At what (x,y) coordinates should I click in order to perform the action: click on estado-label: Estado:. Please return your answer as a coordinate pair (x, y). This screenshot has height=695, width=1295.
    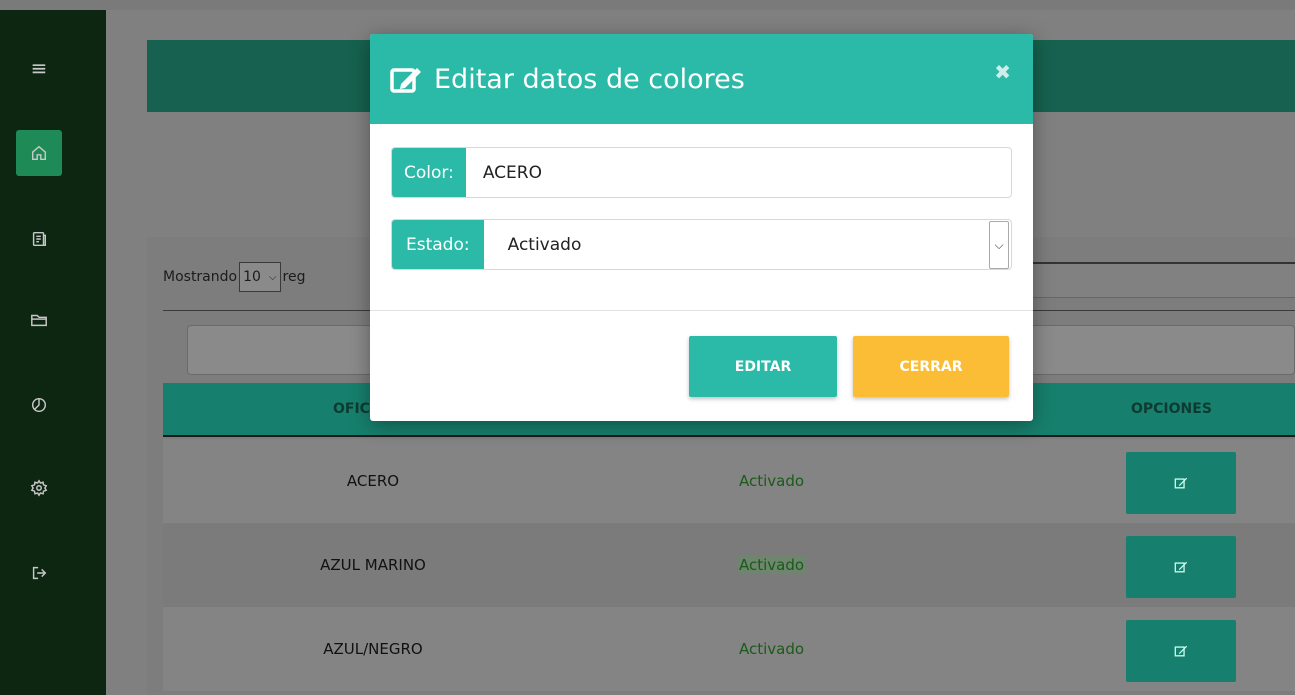
    Looking at the image, I should click on (438, 244).